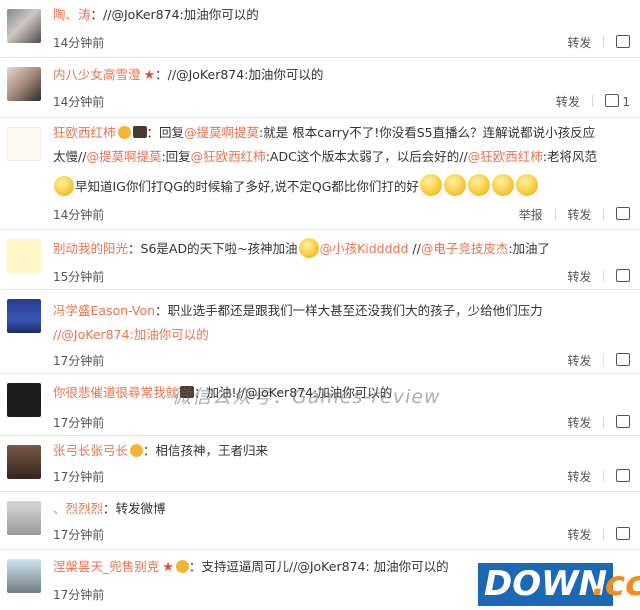 Image resolution: width=640 pixels, height=610 pixels. What do you see at coordinates (90, 450) in the screenshot?
I see `user-name: 张弓长张弓长` at bounding box center [90, 450].